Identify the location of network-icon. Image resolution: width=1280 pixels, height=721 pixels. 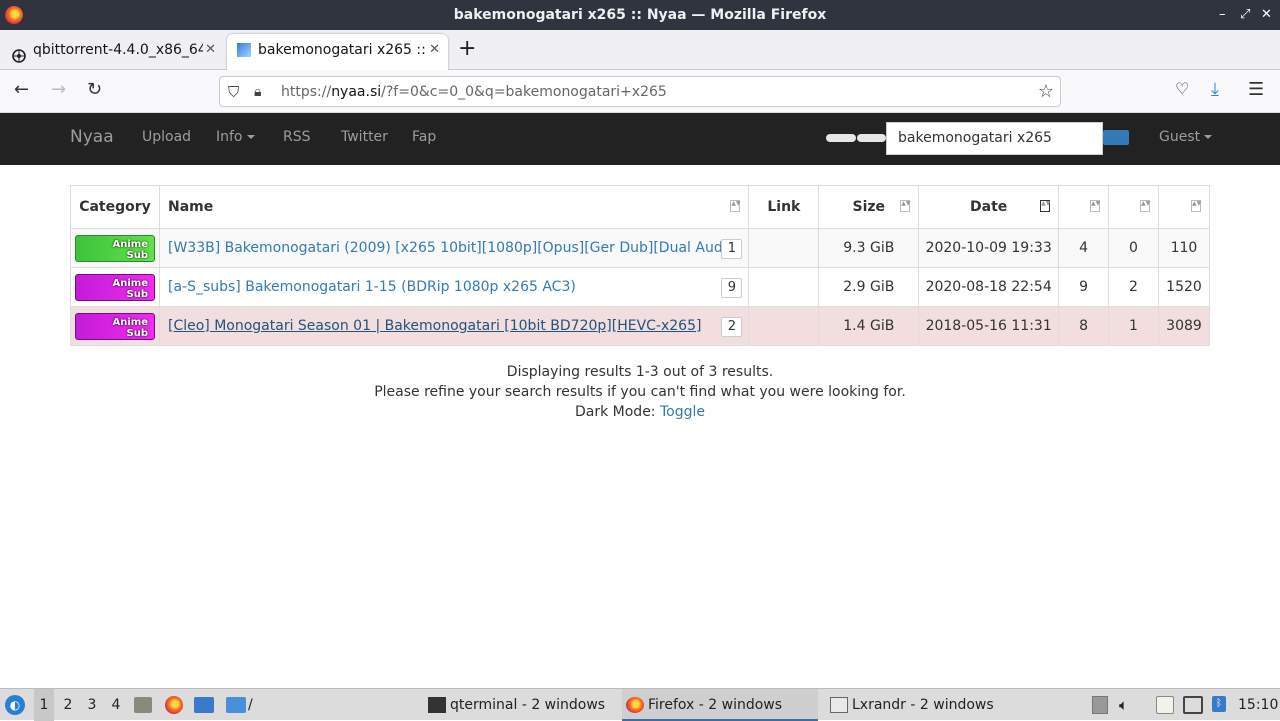
(1193, 705).